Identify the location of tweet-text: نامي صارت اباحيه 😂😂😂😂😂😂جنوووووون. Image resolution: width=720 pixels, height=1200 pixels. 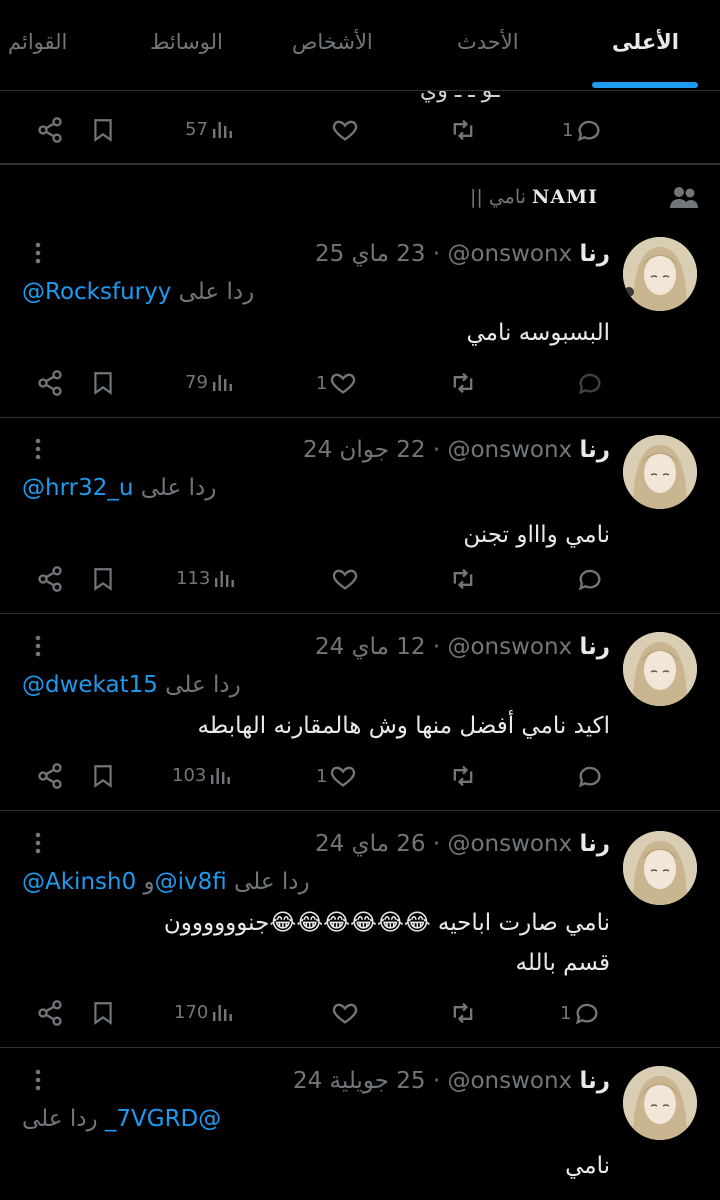
(386, 923).